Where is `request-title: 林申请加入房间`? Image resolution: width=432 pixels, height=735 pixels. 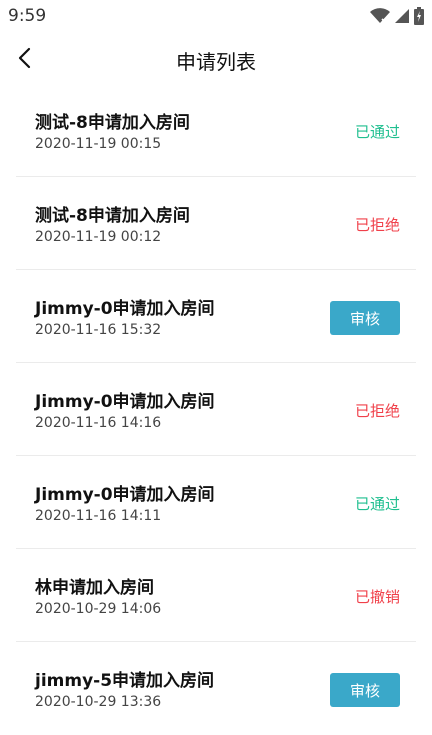
request-title: 林申请加入房间 is located at coordinates (94, 588).